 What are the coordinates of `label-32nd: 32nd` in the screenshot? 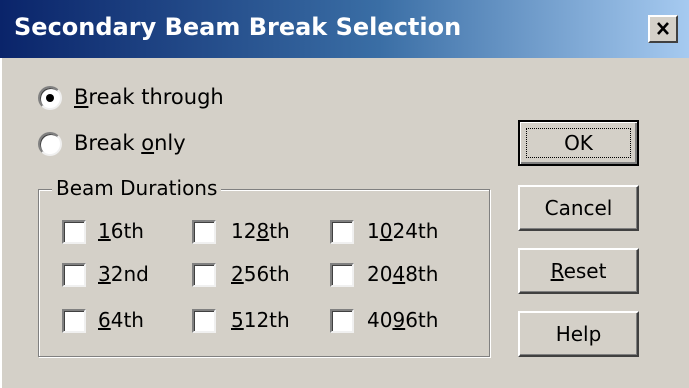 It's located at (123, 274).